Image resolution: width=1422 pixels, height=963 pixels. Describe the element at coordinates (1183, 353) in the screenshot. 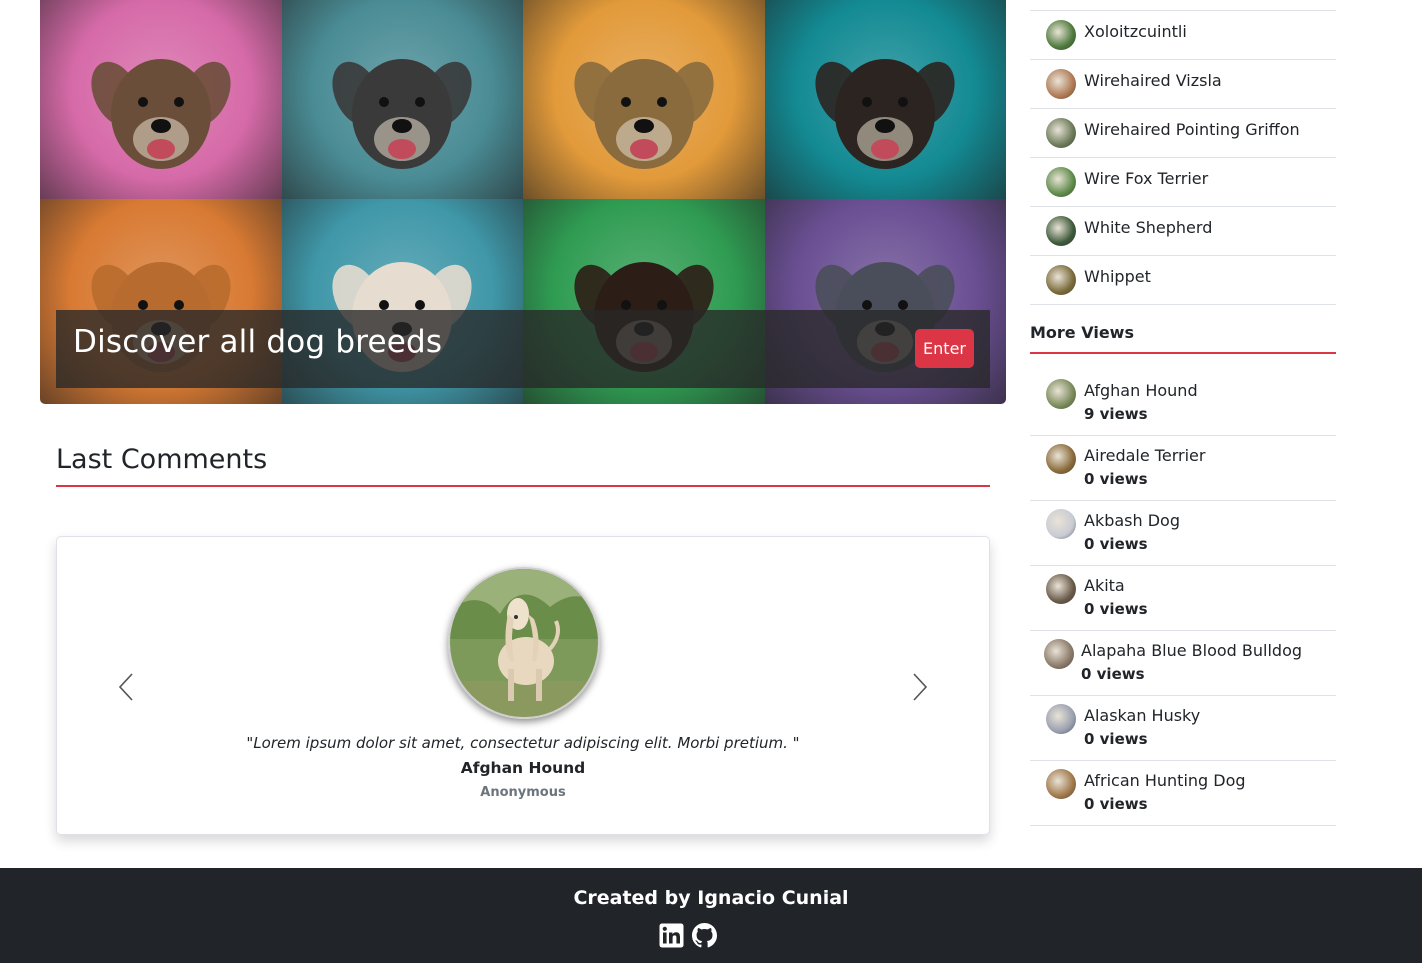

I see `views-divider` at that location.